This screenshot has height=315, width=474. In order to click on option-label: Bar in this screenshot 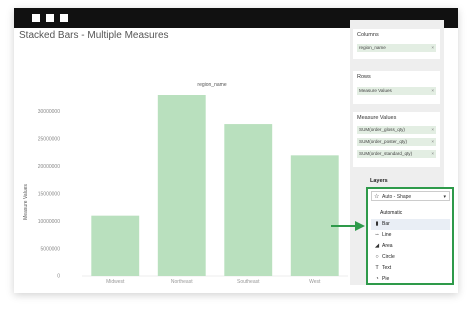, I will do `click(386, 224)`.